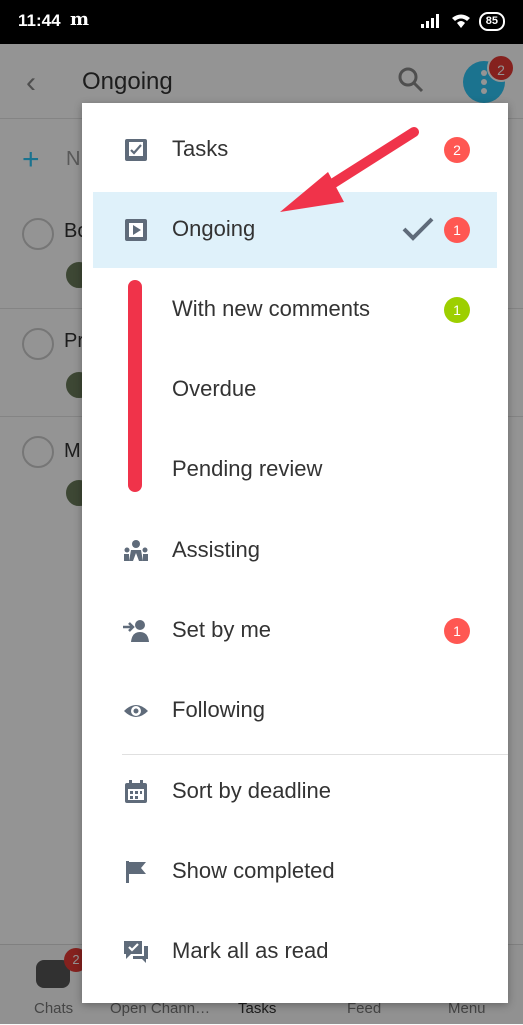  I want to click on annotation-bracket, so click(135, 386).